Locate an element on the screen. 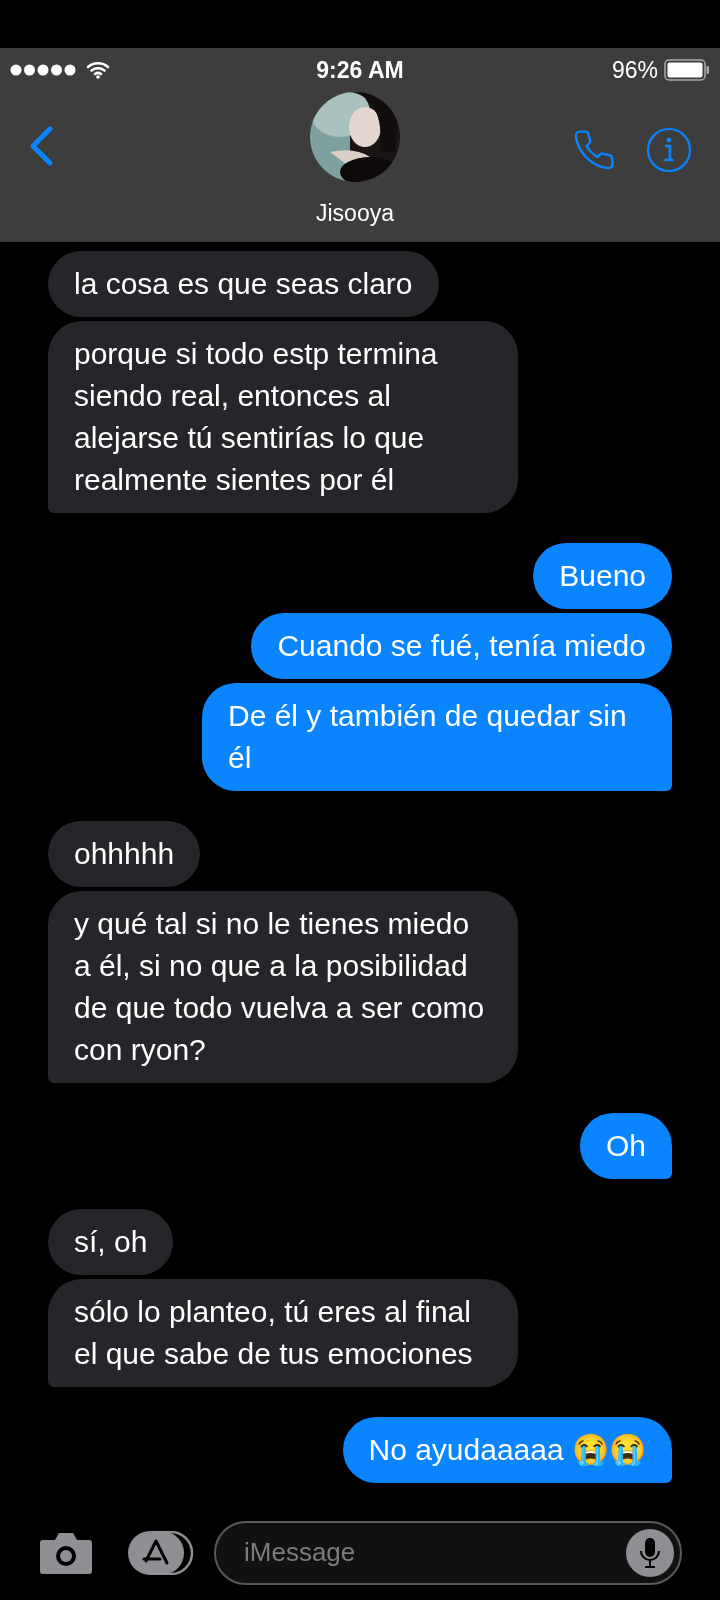 This screenshot has height=1600, width=720. message-bubble: sólo lo planteo, tú eres al final el que sabe de tus emociones is located at coordinates (283, 1333).